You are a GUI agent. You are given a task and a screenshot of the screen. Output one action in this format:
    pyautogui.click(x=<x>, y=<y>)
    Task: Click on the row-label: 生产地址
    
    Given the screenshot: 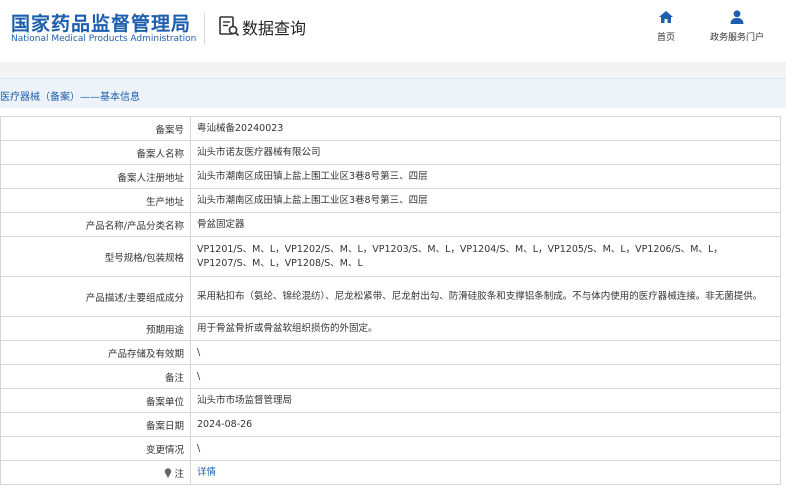 What is the action you would take?
    pyautogui.click(x=95, y=200)
    